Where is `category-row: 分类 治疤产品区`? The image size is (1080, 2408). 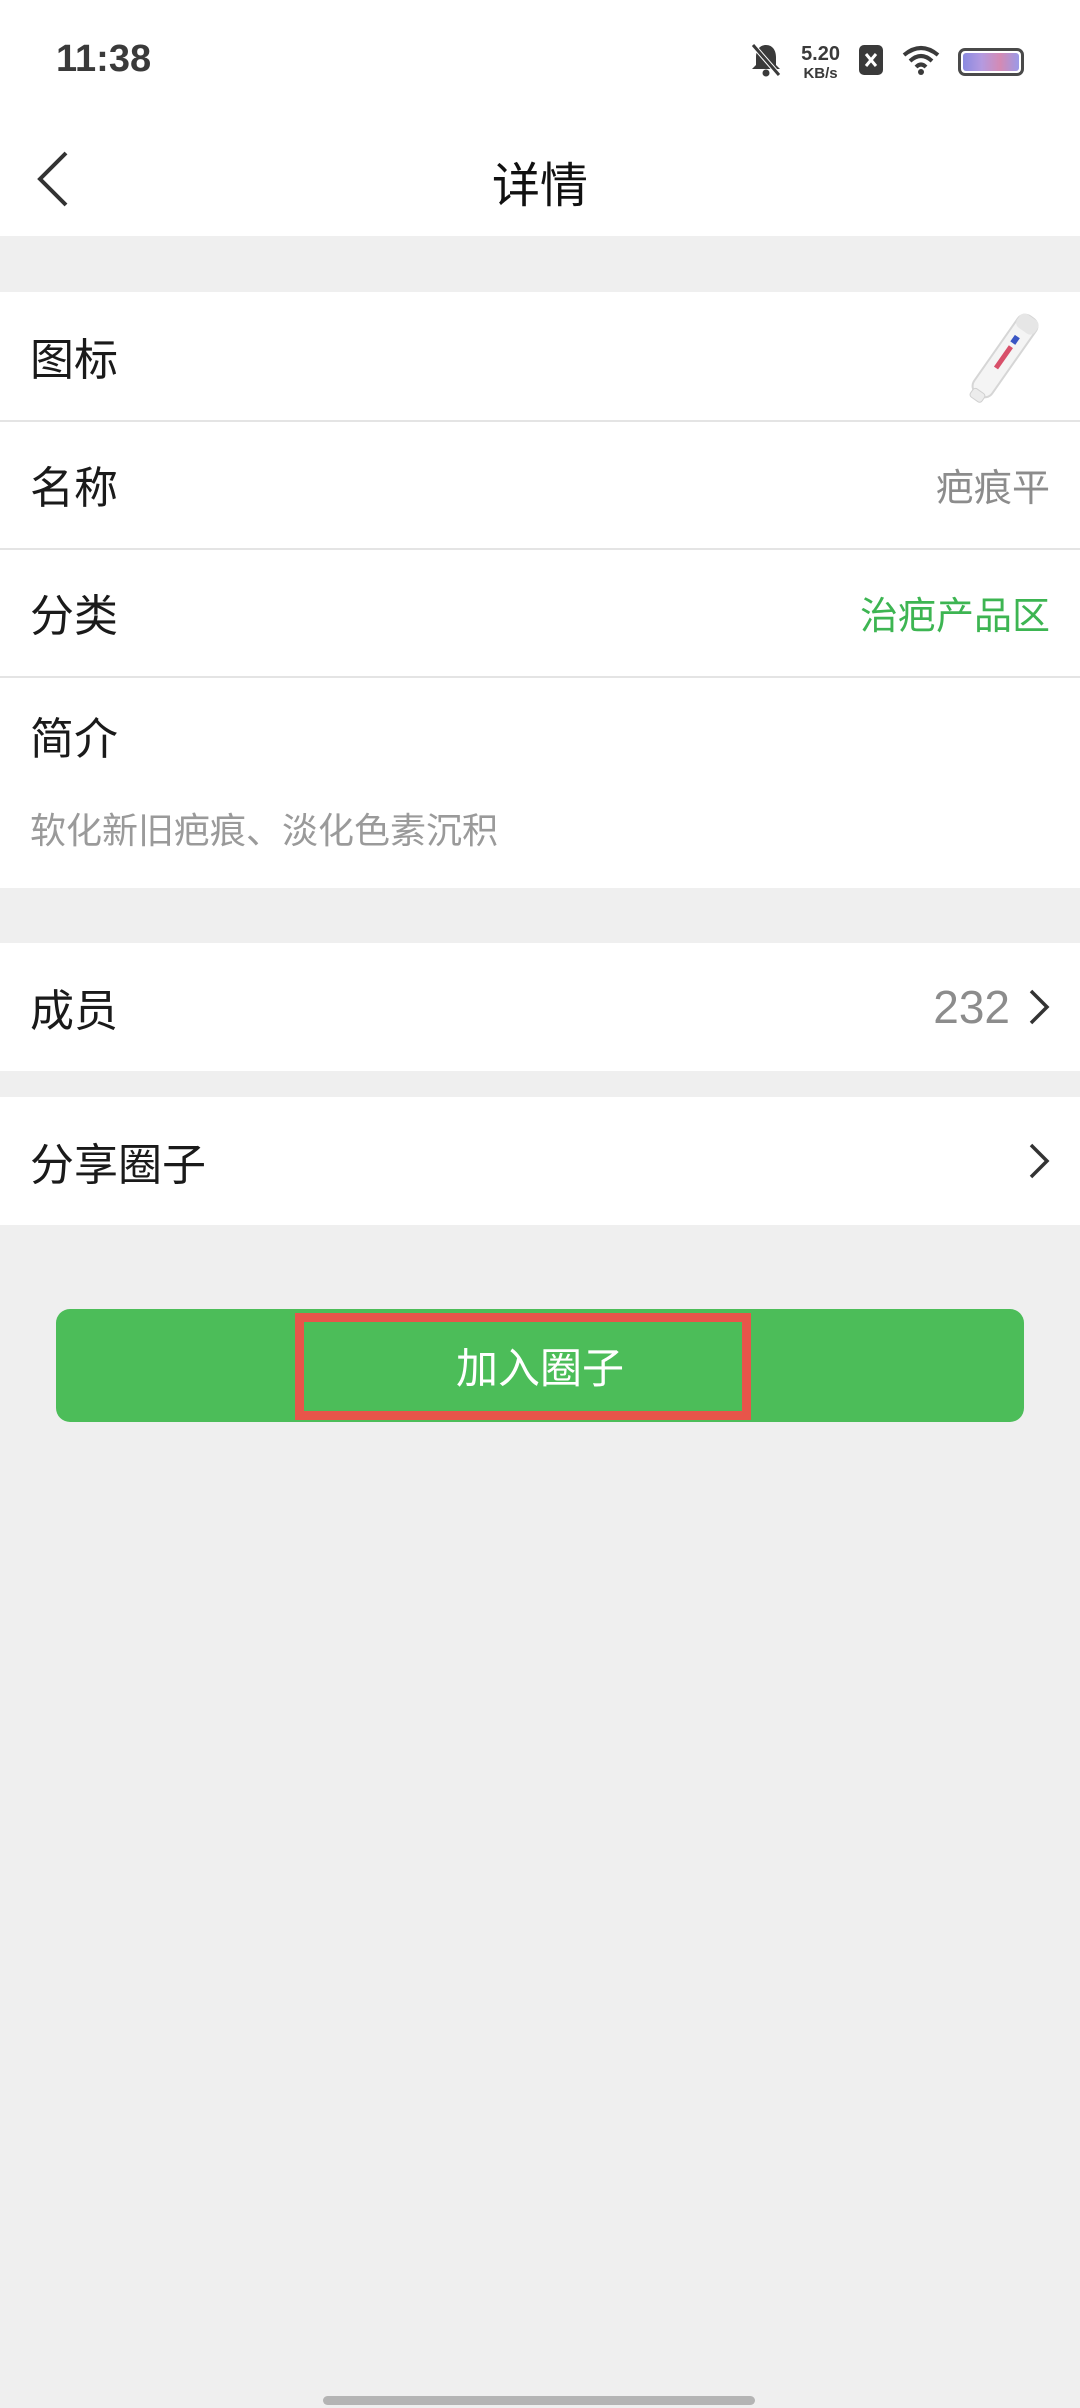 category-row: 分类 治疤产品区 is located at coordinates (540, 612).